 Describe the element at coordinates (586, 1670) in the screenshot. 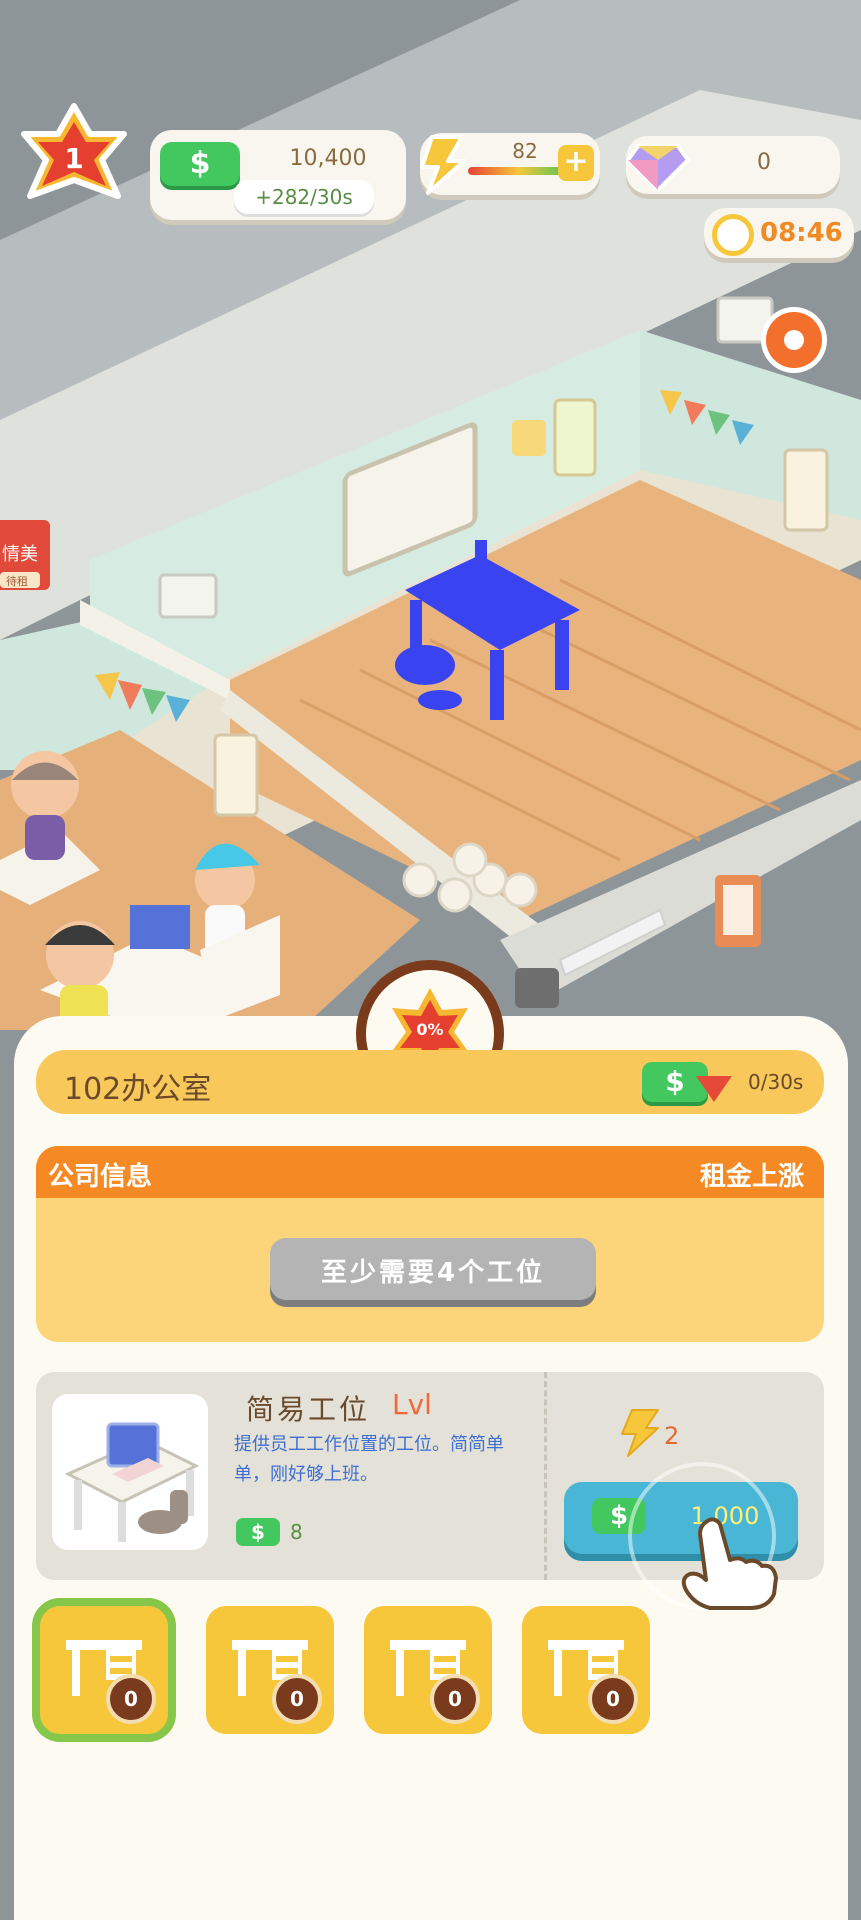

I see `desk-slot-4: 0` at that location.